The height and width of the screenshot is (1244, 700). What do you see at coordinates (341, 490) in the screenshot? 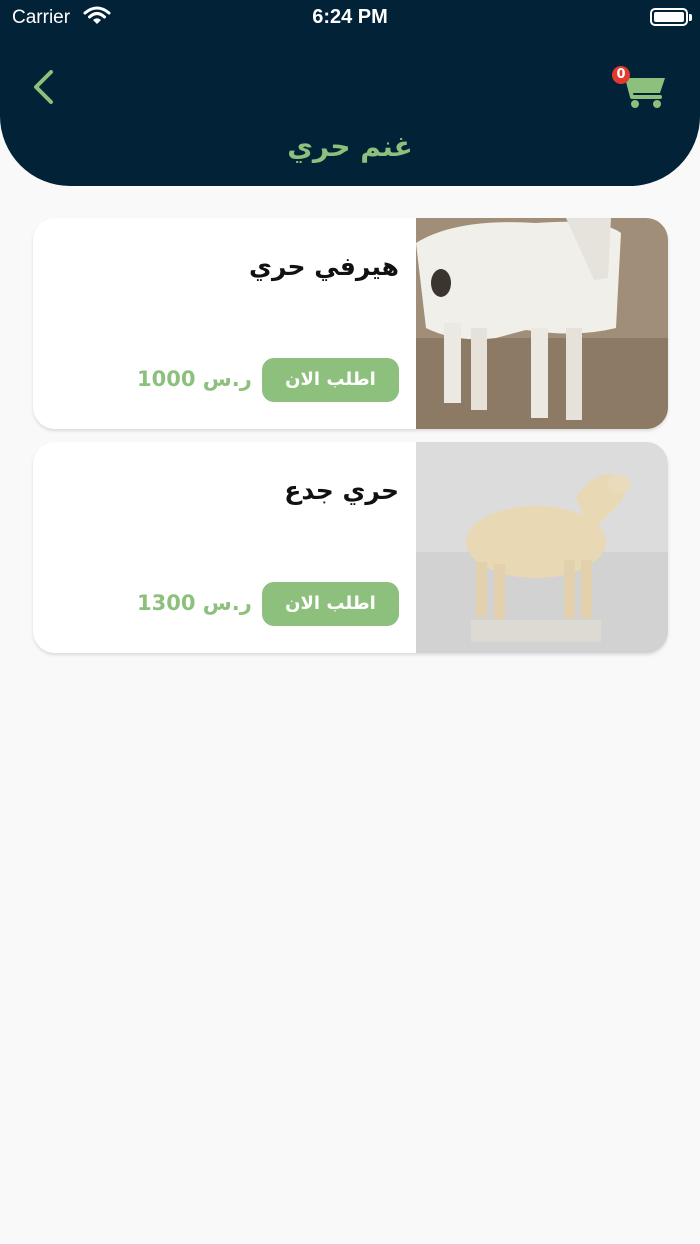
I see `product-name: حري جدع` at bounding box center [341, 490].